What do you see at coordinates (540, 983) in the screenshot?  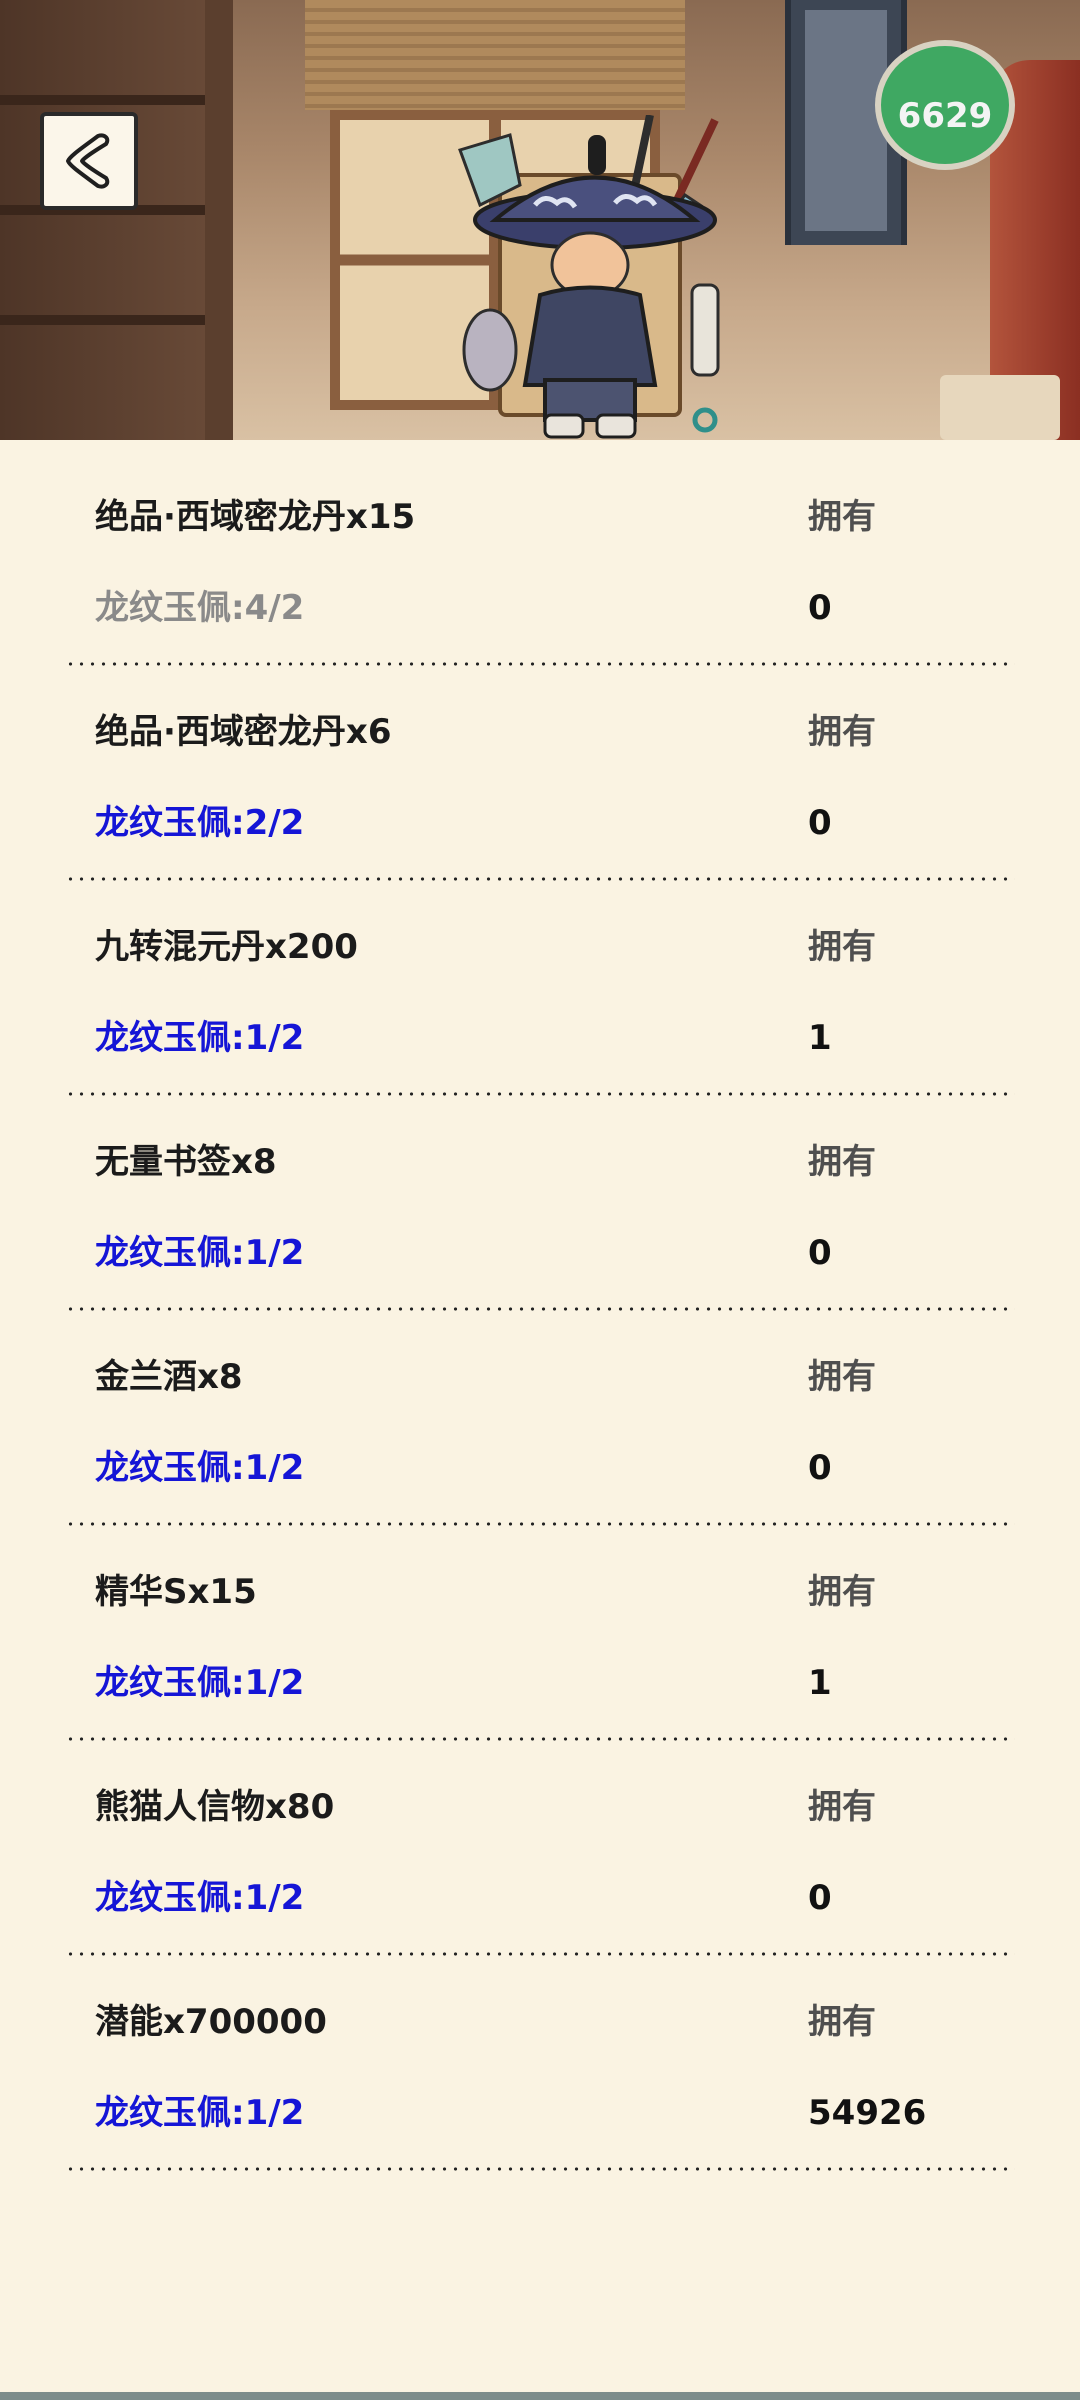 I see `list-item: 九转混元丹x200 拥有 龙纹玉佩:1/2 1` at bounding box center [540, 983].